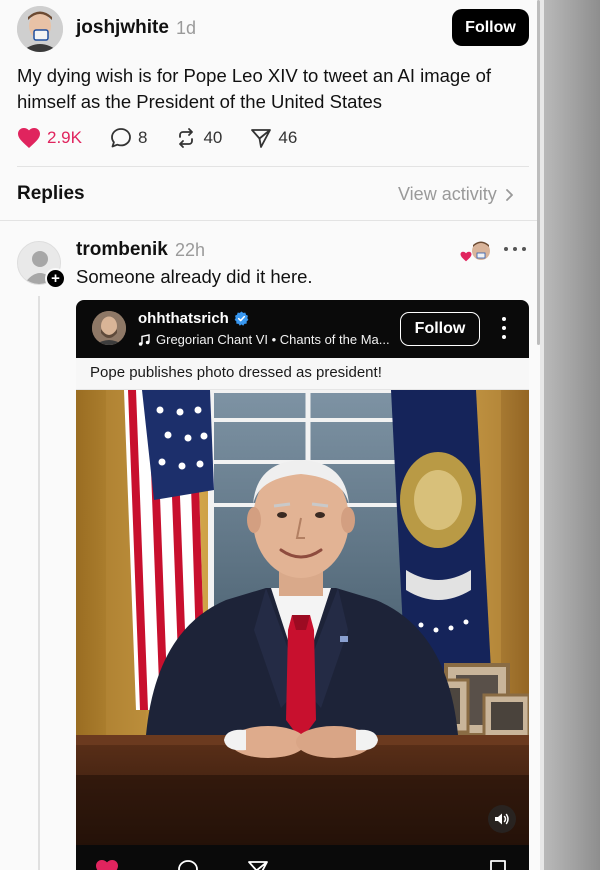 The height and width of the screenshot is (870, 600). I want to click on repost-count: 40, so click(213, 137).